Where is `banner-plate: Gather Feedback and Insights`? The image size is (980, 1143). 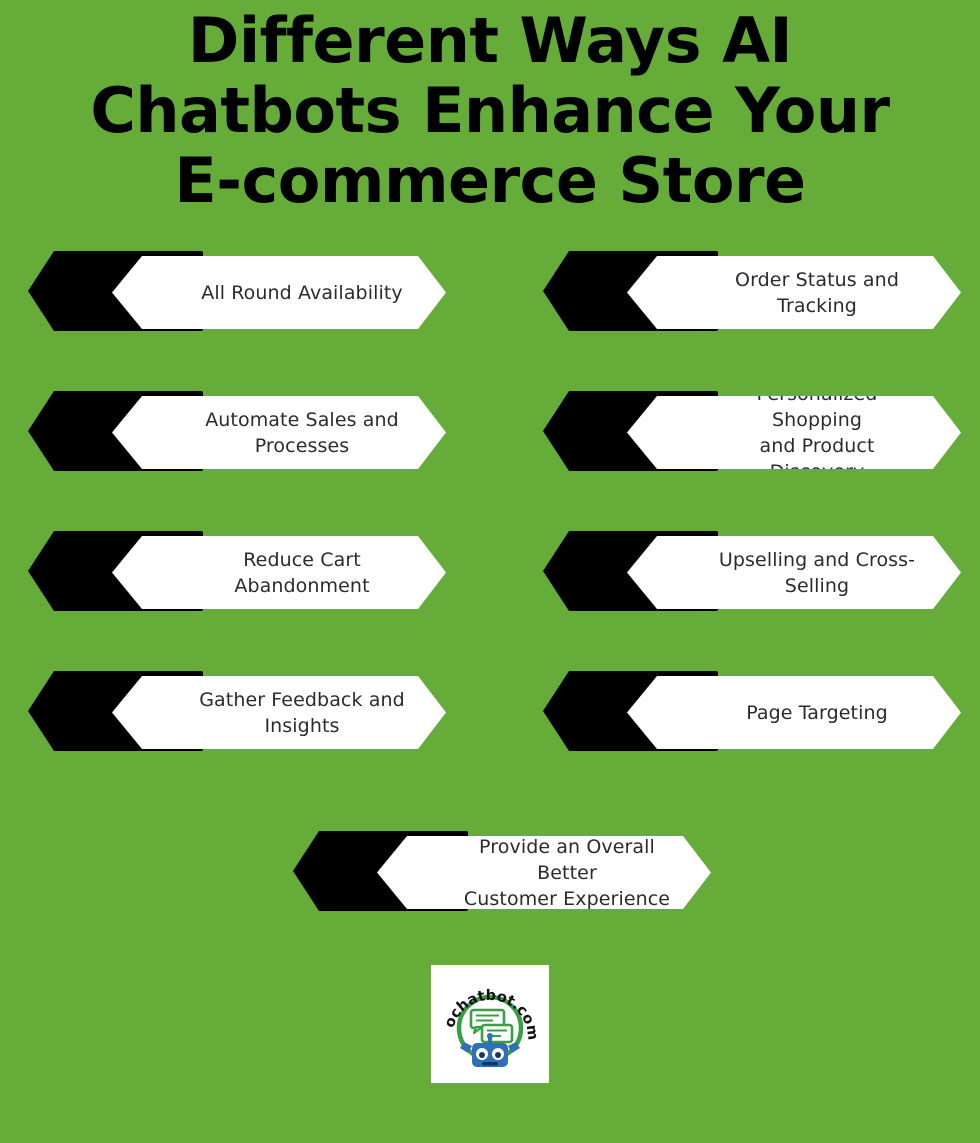 banner-plate: Gather Feedback and Insights is located at coordinates (279, 712).